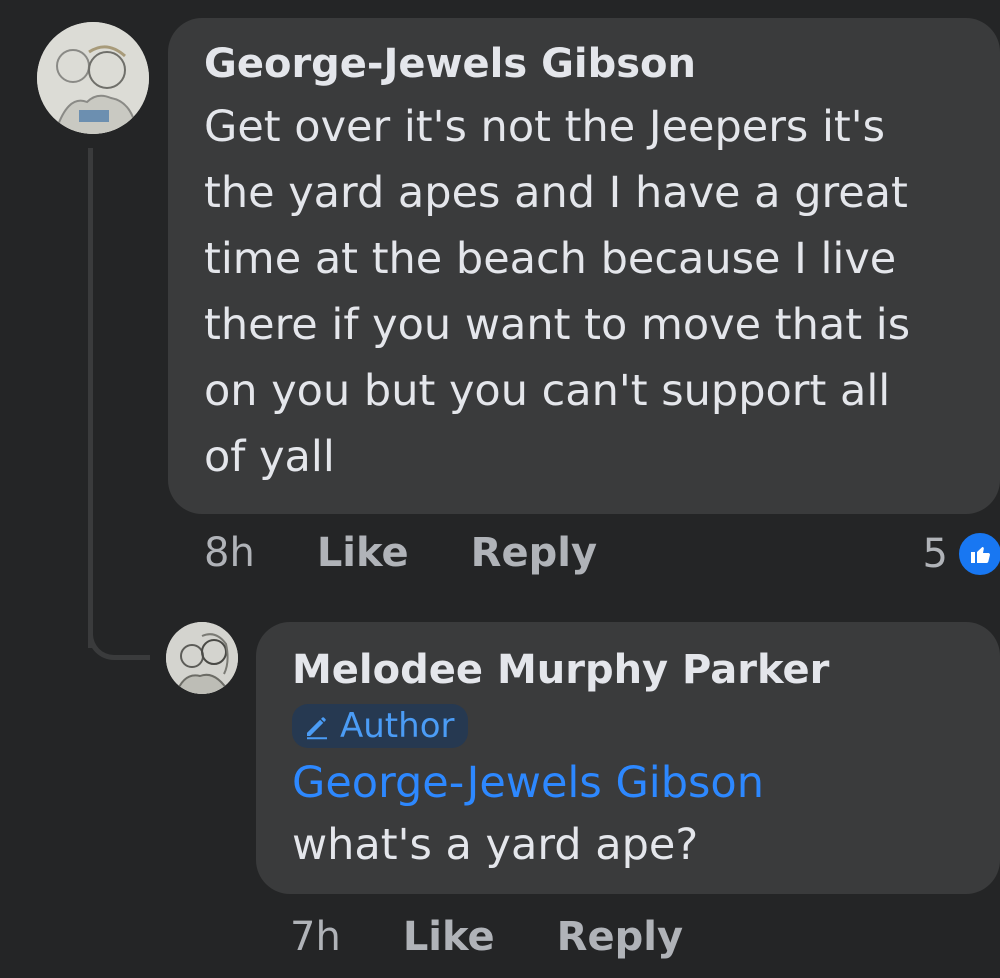 The image size is (1000, 978). Describe the element at coordinates (397, 726) in the screenshot. I see `author-badge-label: Author` at that location.